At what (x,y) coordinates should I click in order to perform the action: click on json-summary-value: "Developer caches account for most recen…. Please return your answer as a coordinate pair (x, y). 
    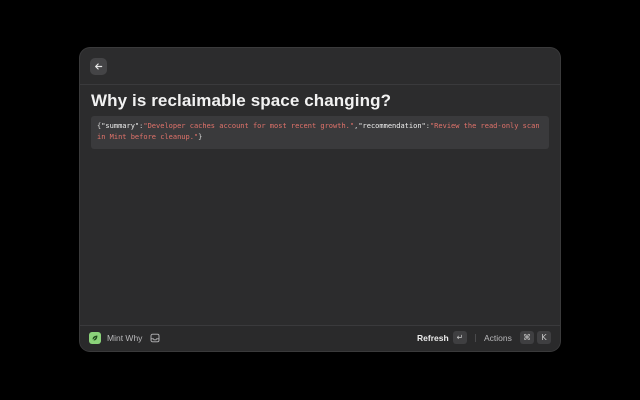
    Looking at the image, I should click on (249, 126).